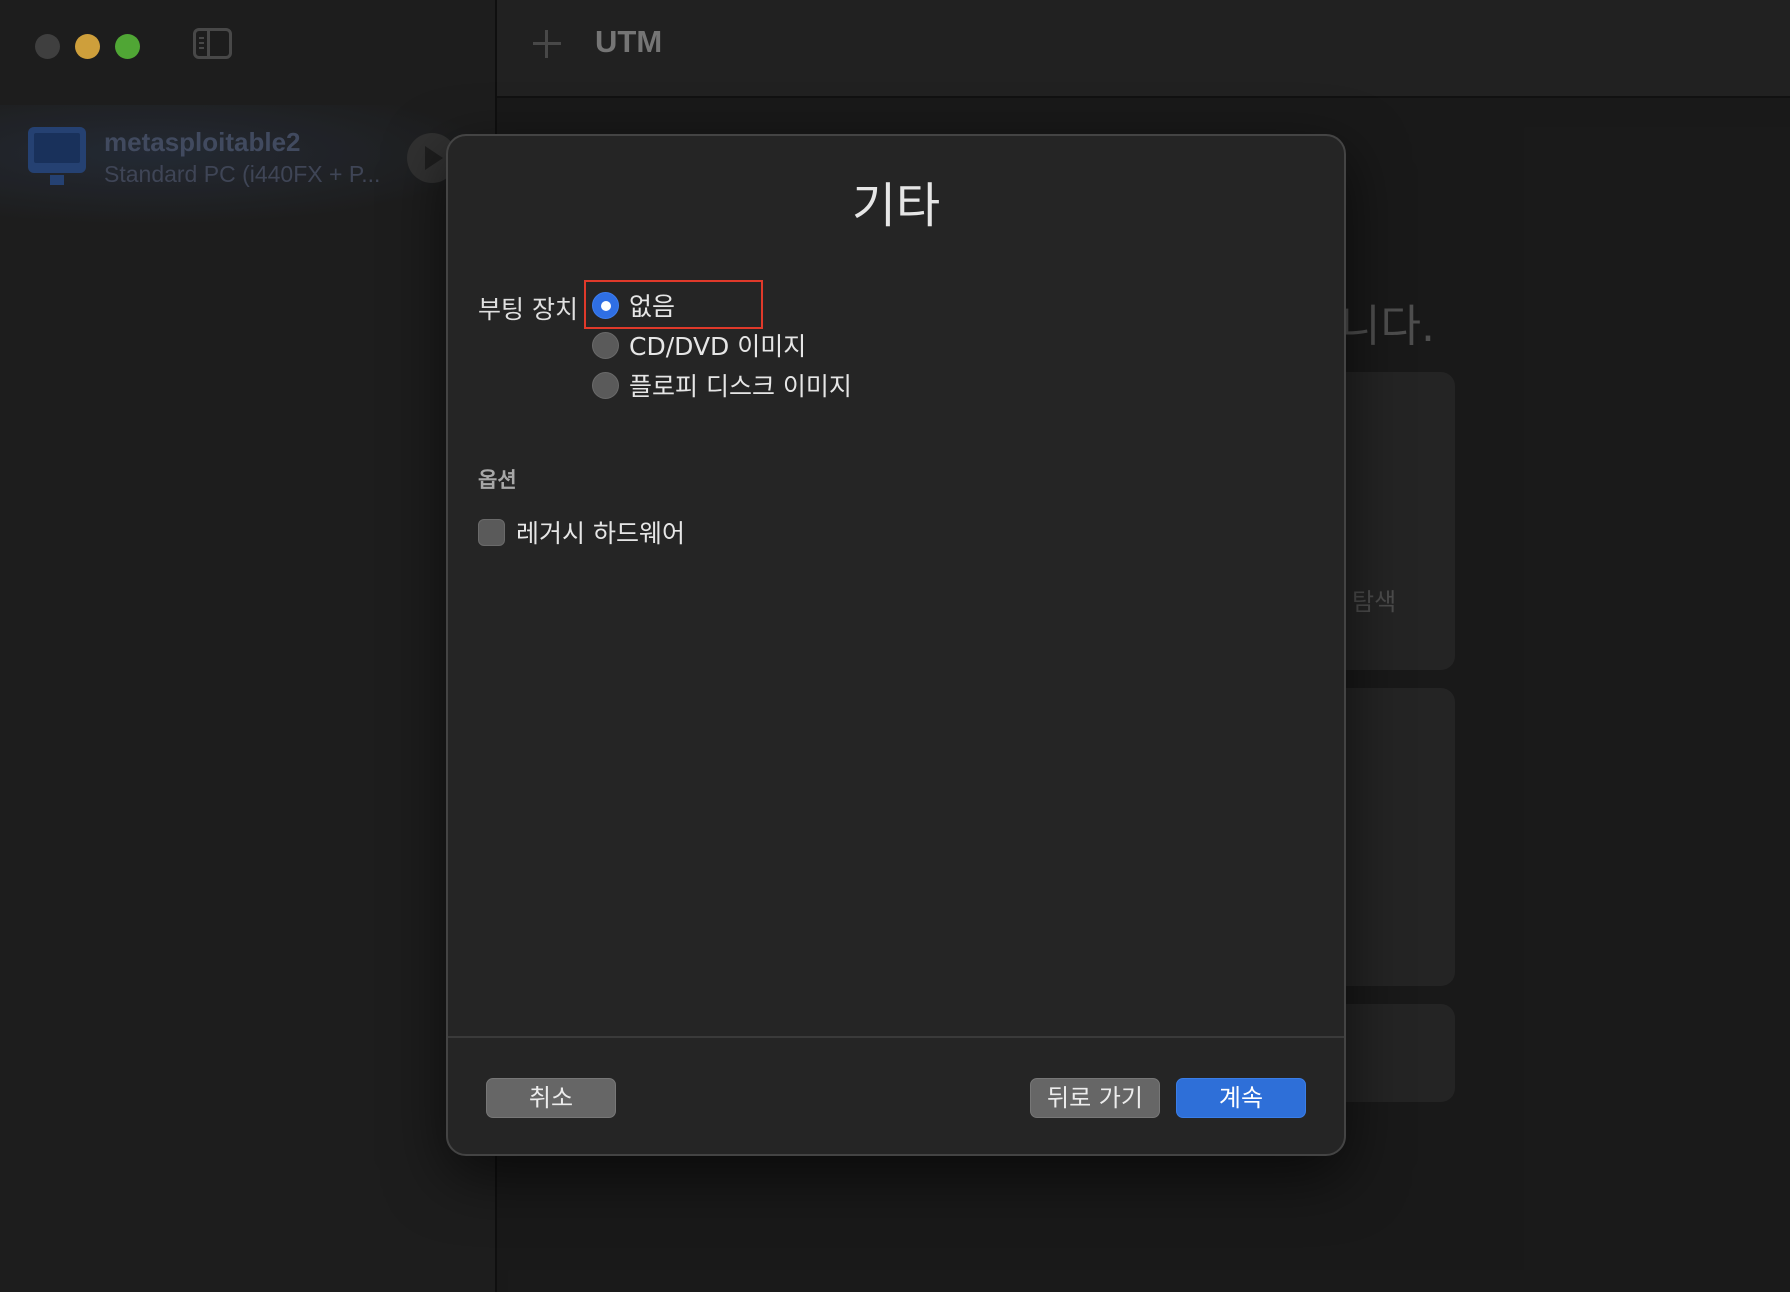  Describe the element at coordinates (600, 533) in the screenshot. I see `legacy-hardware-label: 레거시 하드웨어` at that location.